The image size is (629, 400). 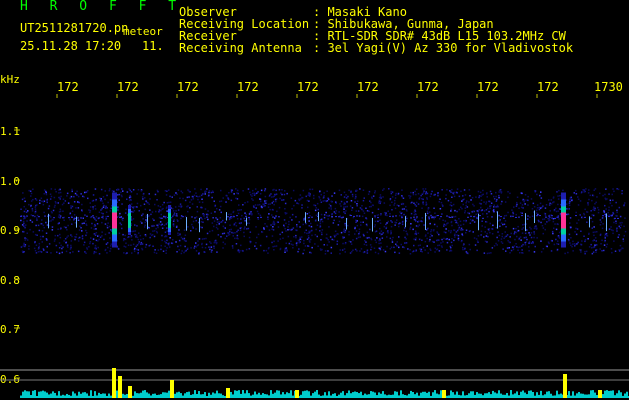 What do you see at coordinates (600, 394) in the screenshot?
I see `meteor-peak-bar` at bounding box center [600, 394].